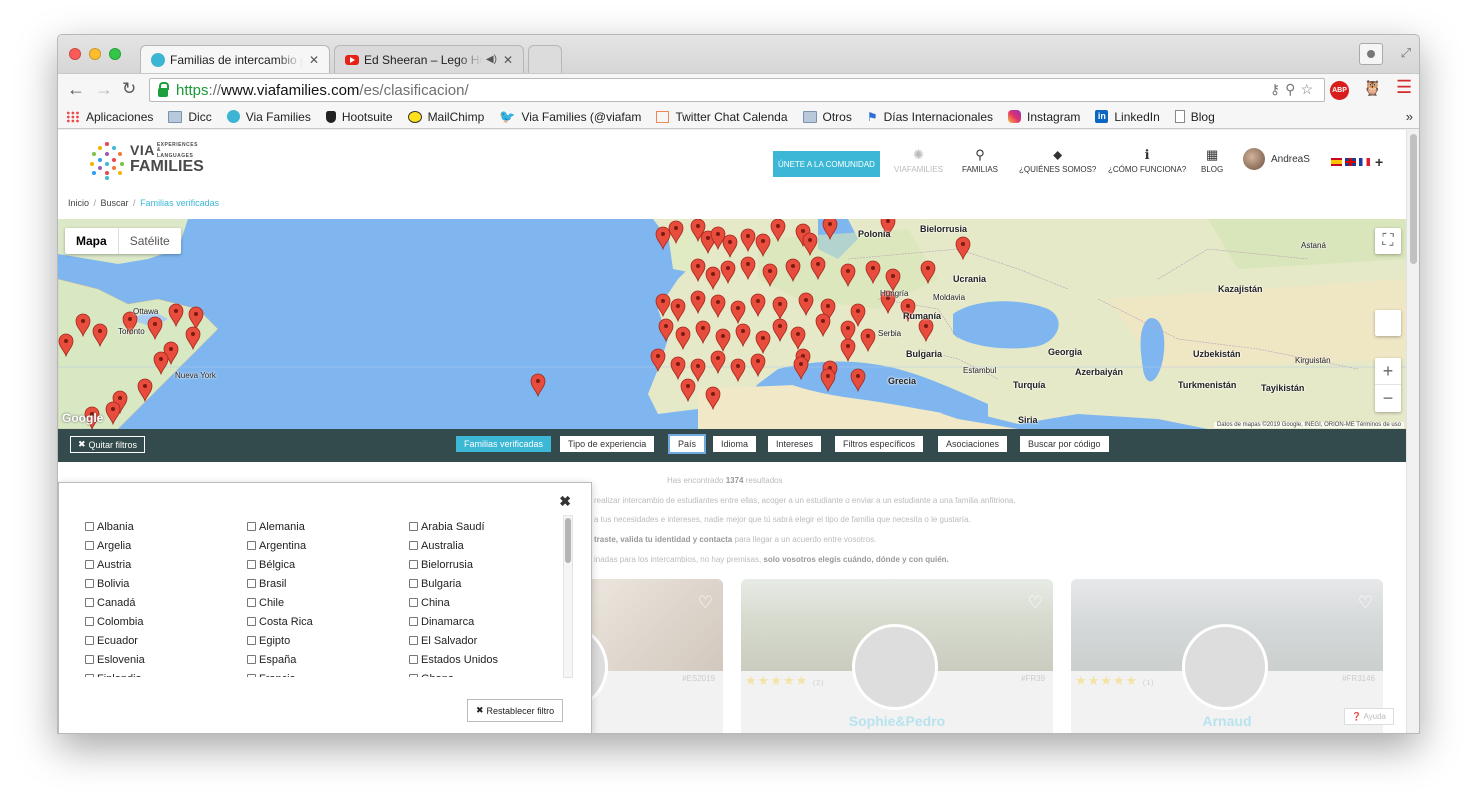 The image size is (1477, 812). Describe the element at coordinates (166, 673) in the screenshot. I see `country-option: Finlandia` at that location.